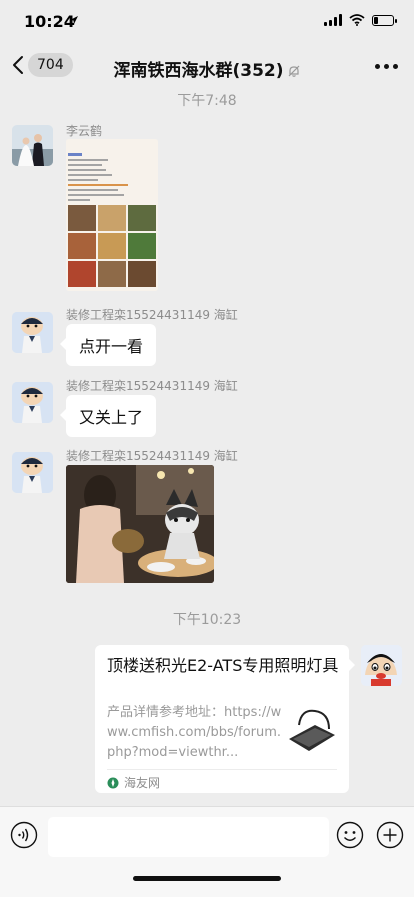  What do you see at coordinates (24, 835) in the screenshot?
I see `voice-icon` at bounding box center [24, 835].